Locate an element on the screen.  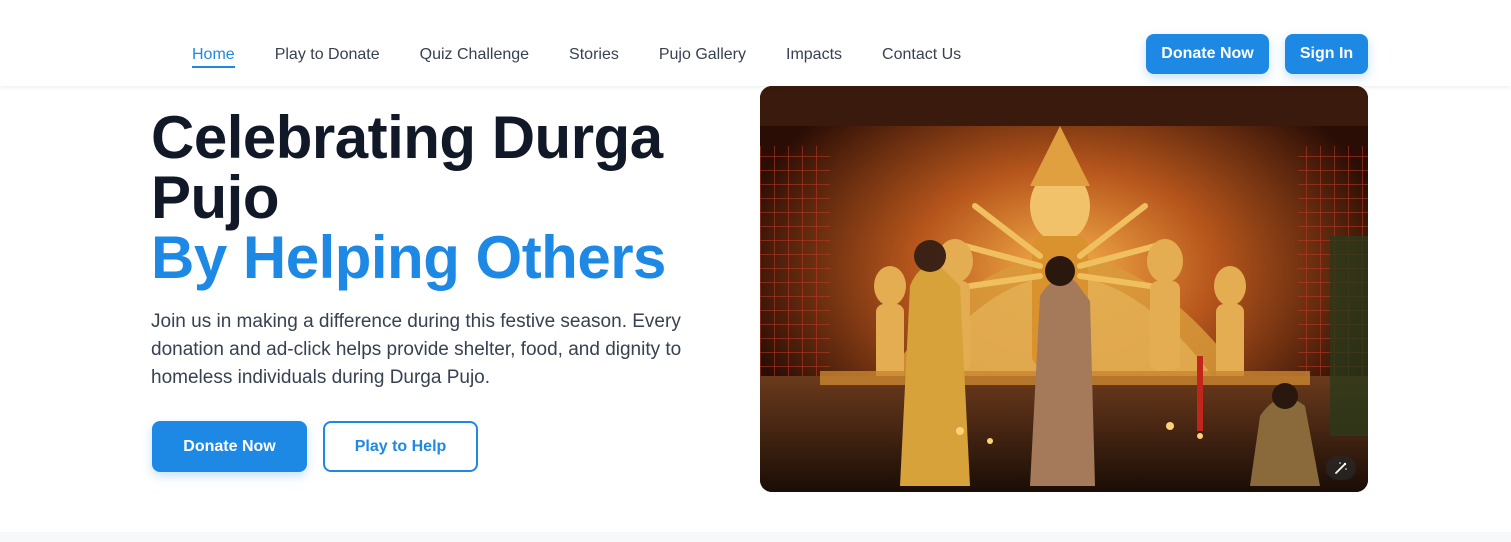
nav-link-home: Home is located at coordinates (213, 57).